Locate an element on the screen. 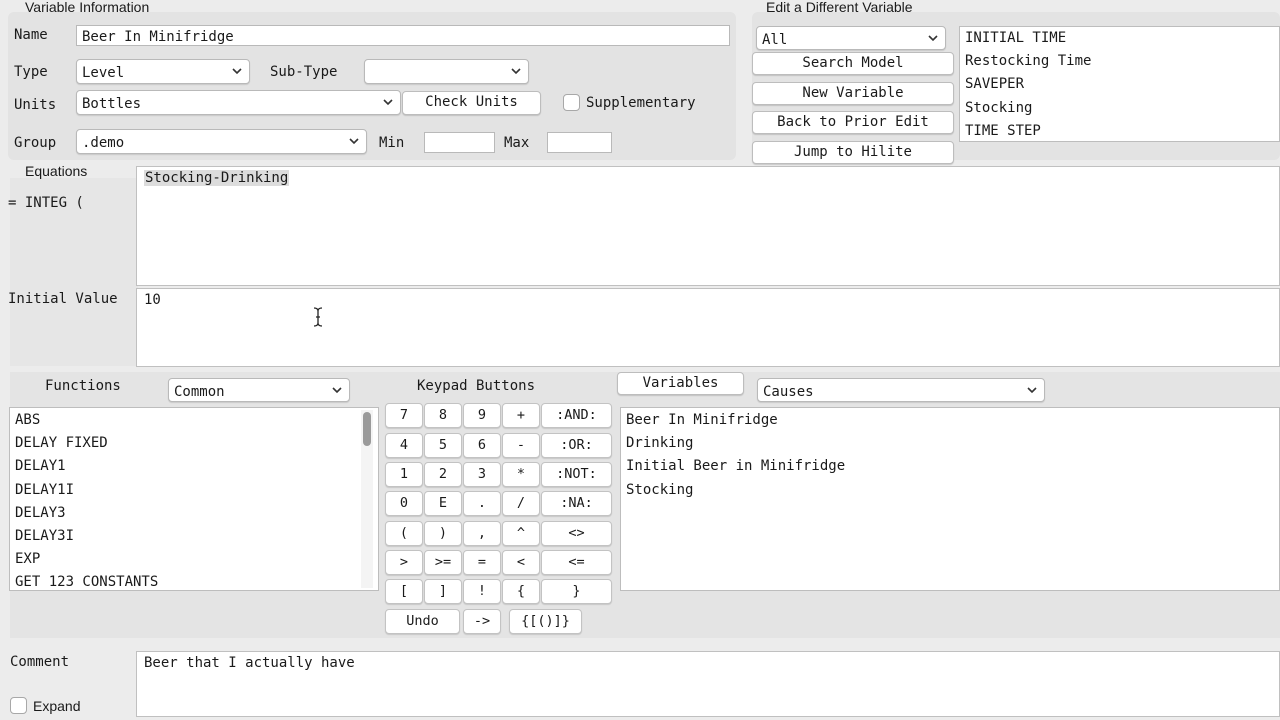 Image resolution: width=1280 pixels, height=720 pixels. keypad-eight-button: 8 is located at coordinates (443, 415).